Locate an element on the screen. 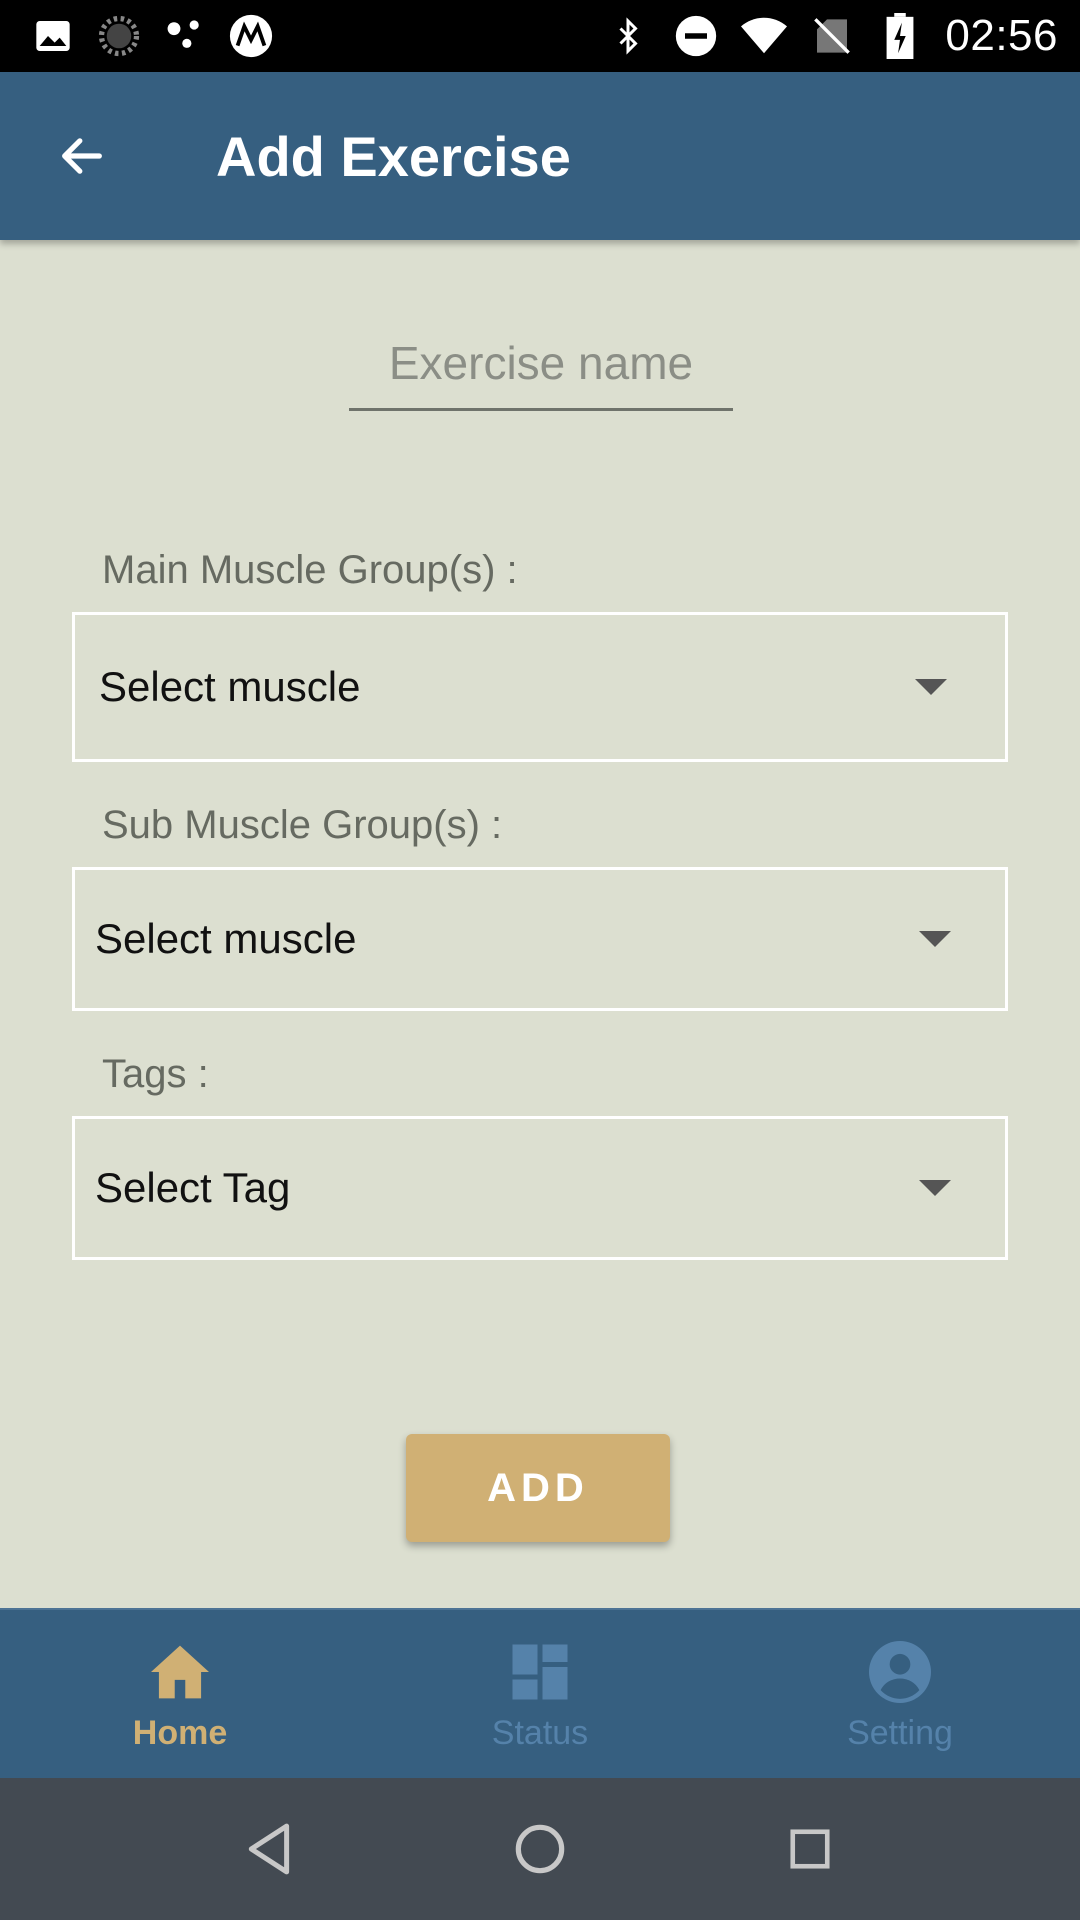 This screenshot has height=1920, width=1080. app-bar: Add Exercise is located at coordinates (540, 156).